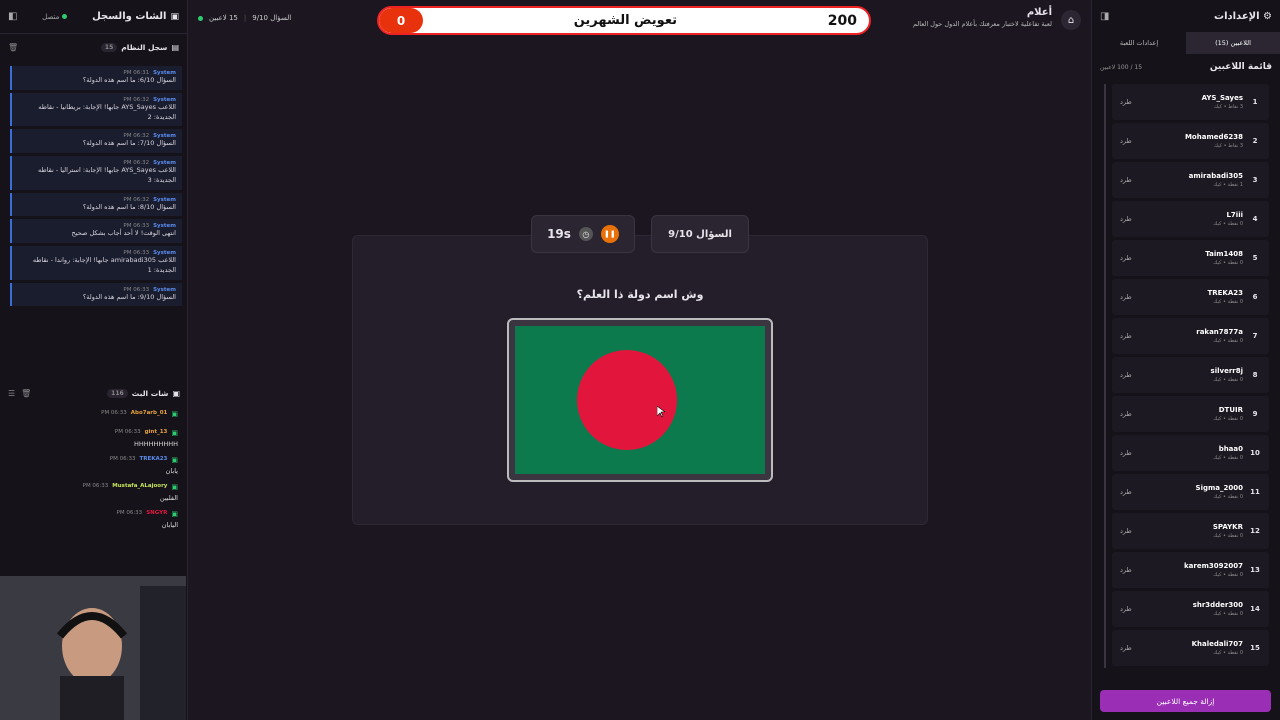 The image size is (1280, 720). I want to click on chat-username: TREKA23, so click(153, 459).